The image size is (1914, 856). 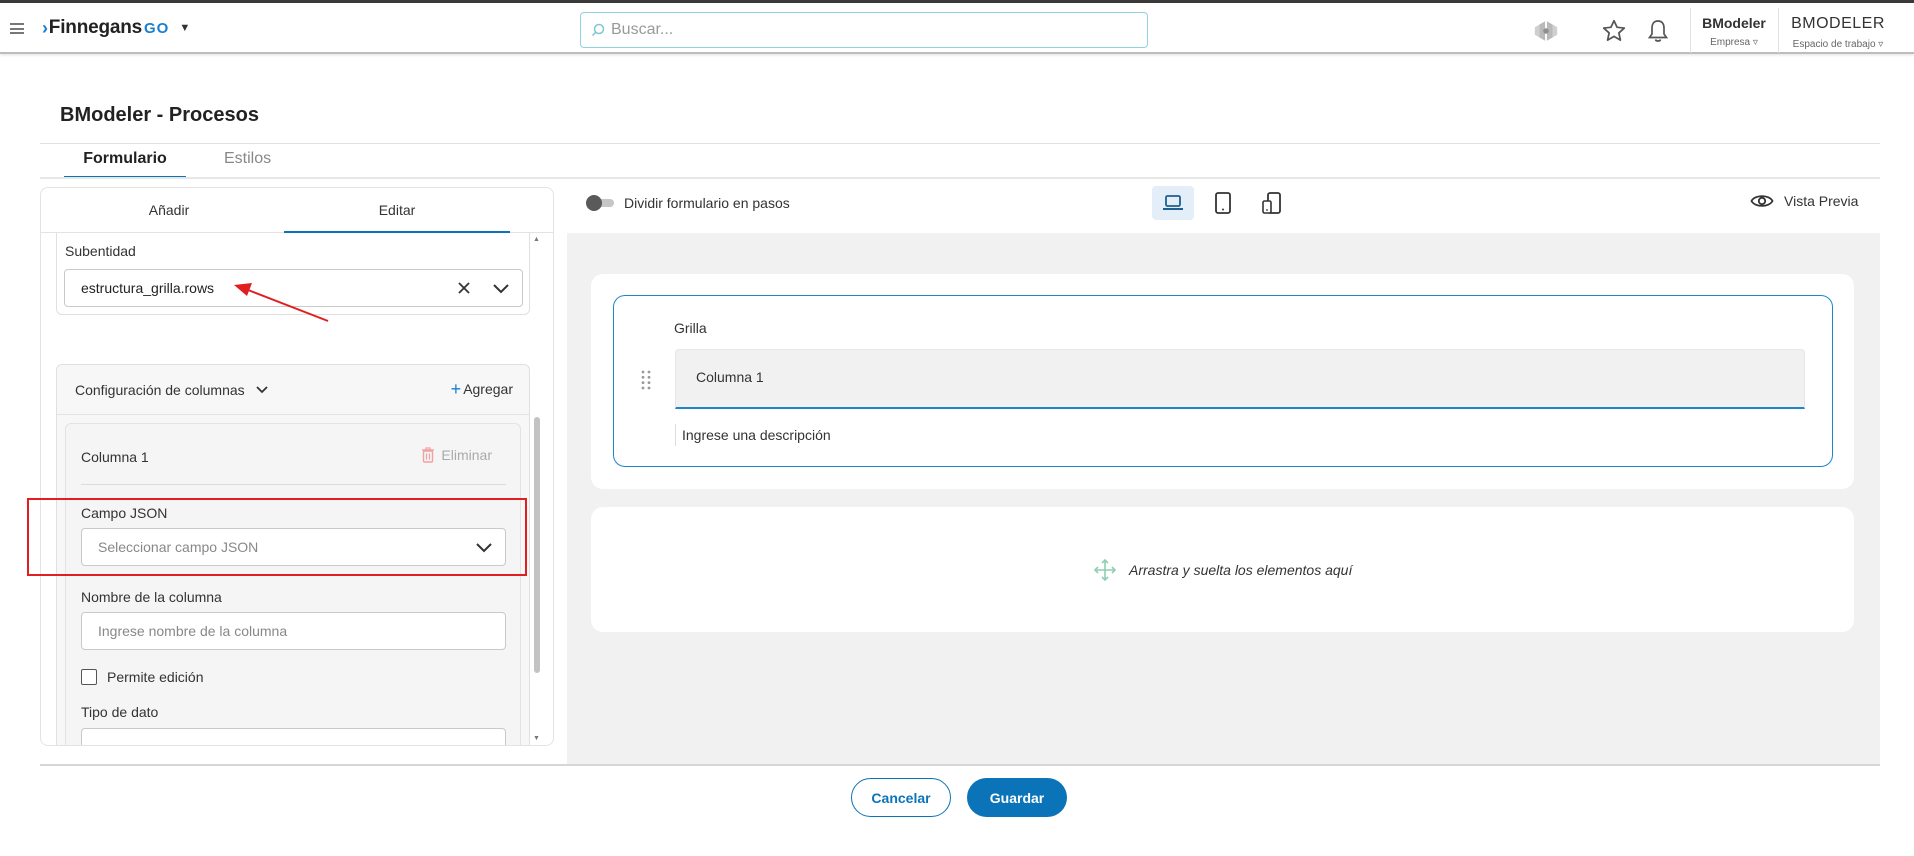 What do you see at coordinates (148, 288) in the screenshot?
I see `subentity-value: estructura_grilla.rows` at bounding box center [148, 288].